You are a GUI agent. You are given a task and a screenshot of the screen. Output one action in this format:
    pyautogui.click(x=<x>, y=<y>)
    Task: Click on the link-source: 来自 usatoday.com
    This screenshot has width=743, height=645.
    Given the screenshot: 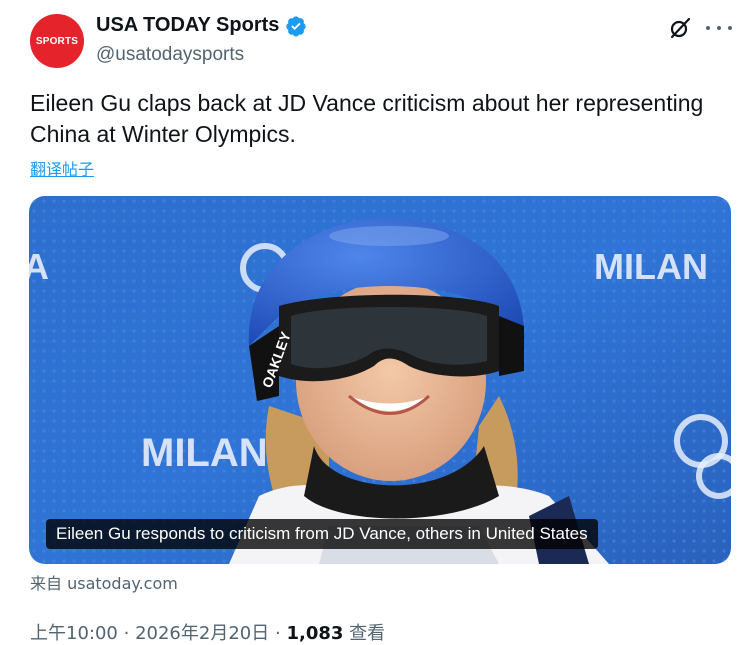 What is the action you would take?
    pyautogui.click(x=104, y=582)
    